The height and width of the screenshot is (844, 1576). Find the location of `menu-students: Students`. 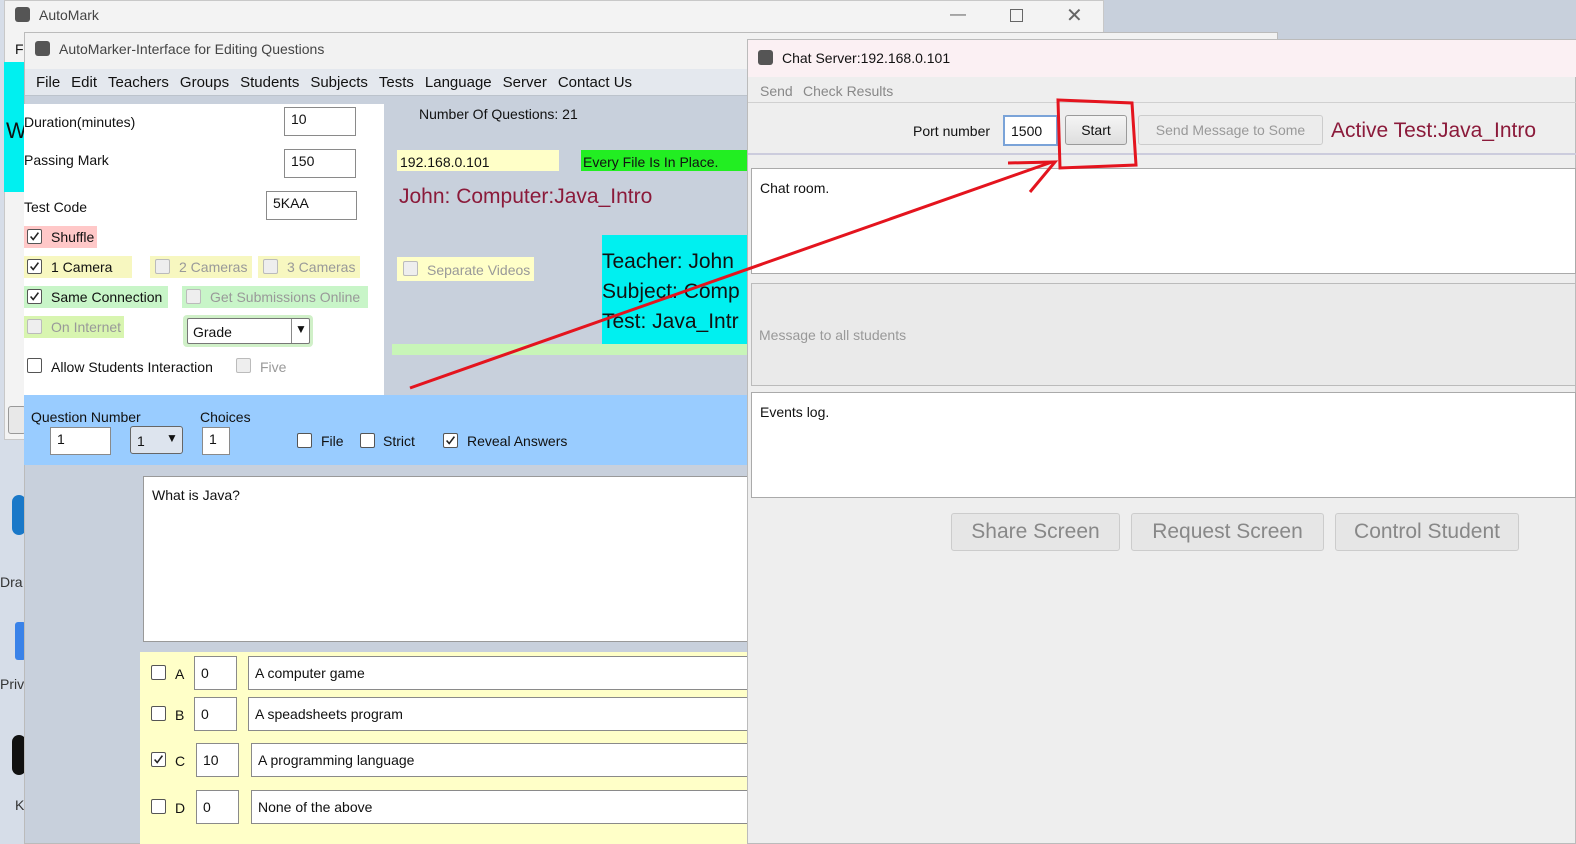

menu-students: Students is located at coordinates (269, 82).